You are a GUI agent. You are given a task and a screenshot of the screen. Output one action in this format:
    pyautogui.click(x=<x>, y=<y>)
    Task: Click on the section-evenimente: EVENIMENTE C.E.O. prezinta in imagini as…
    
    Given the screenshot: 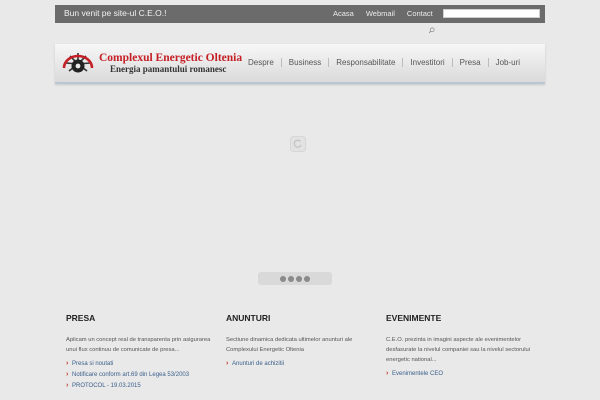 What is the action you would take?
    pyautogui.click(x=461, y=347)
    